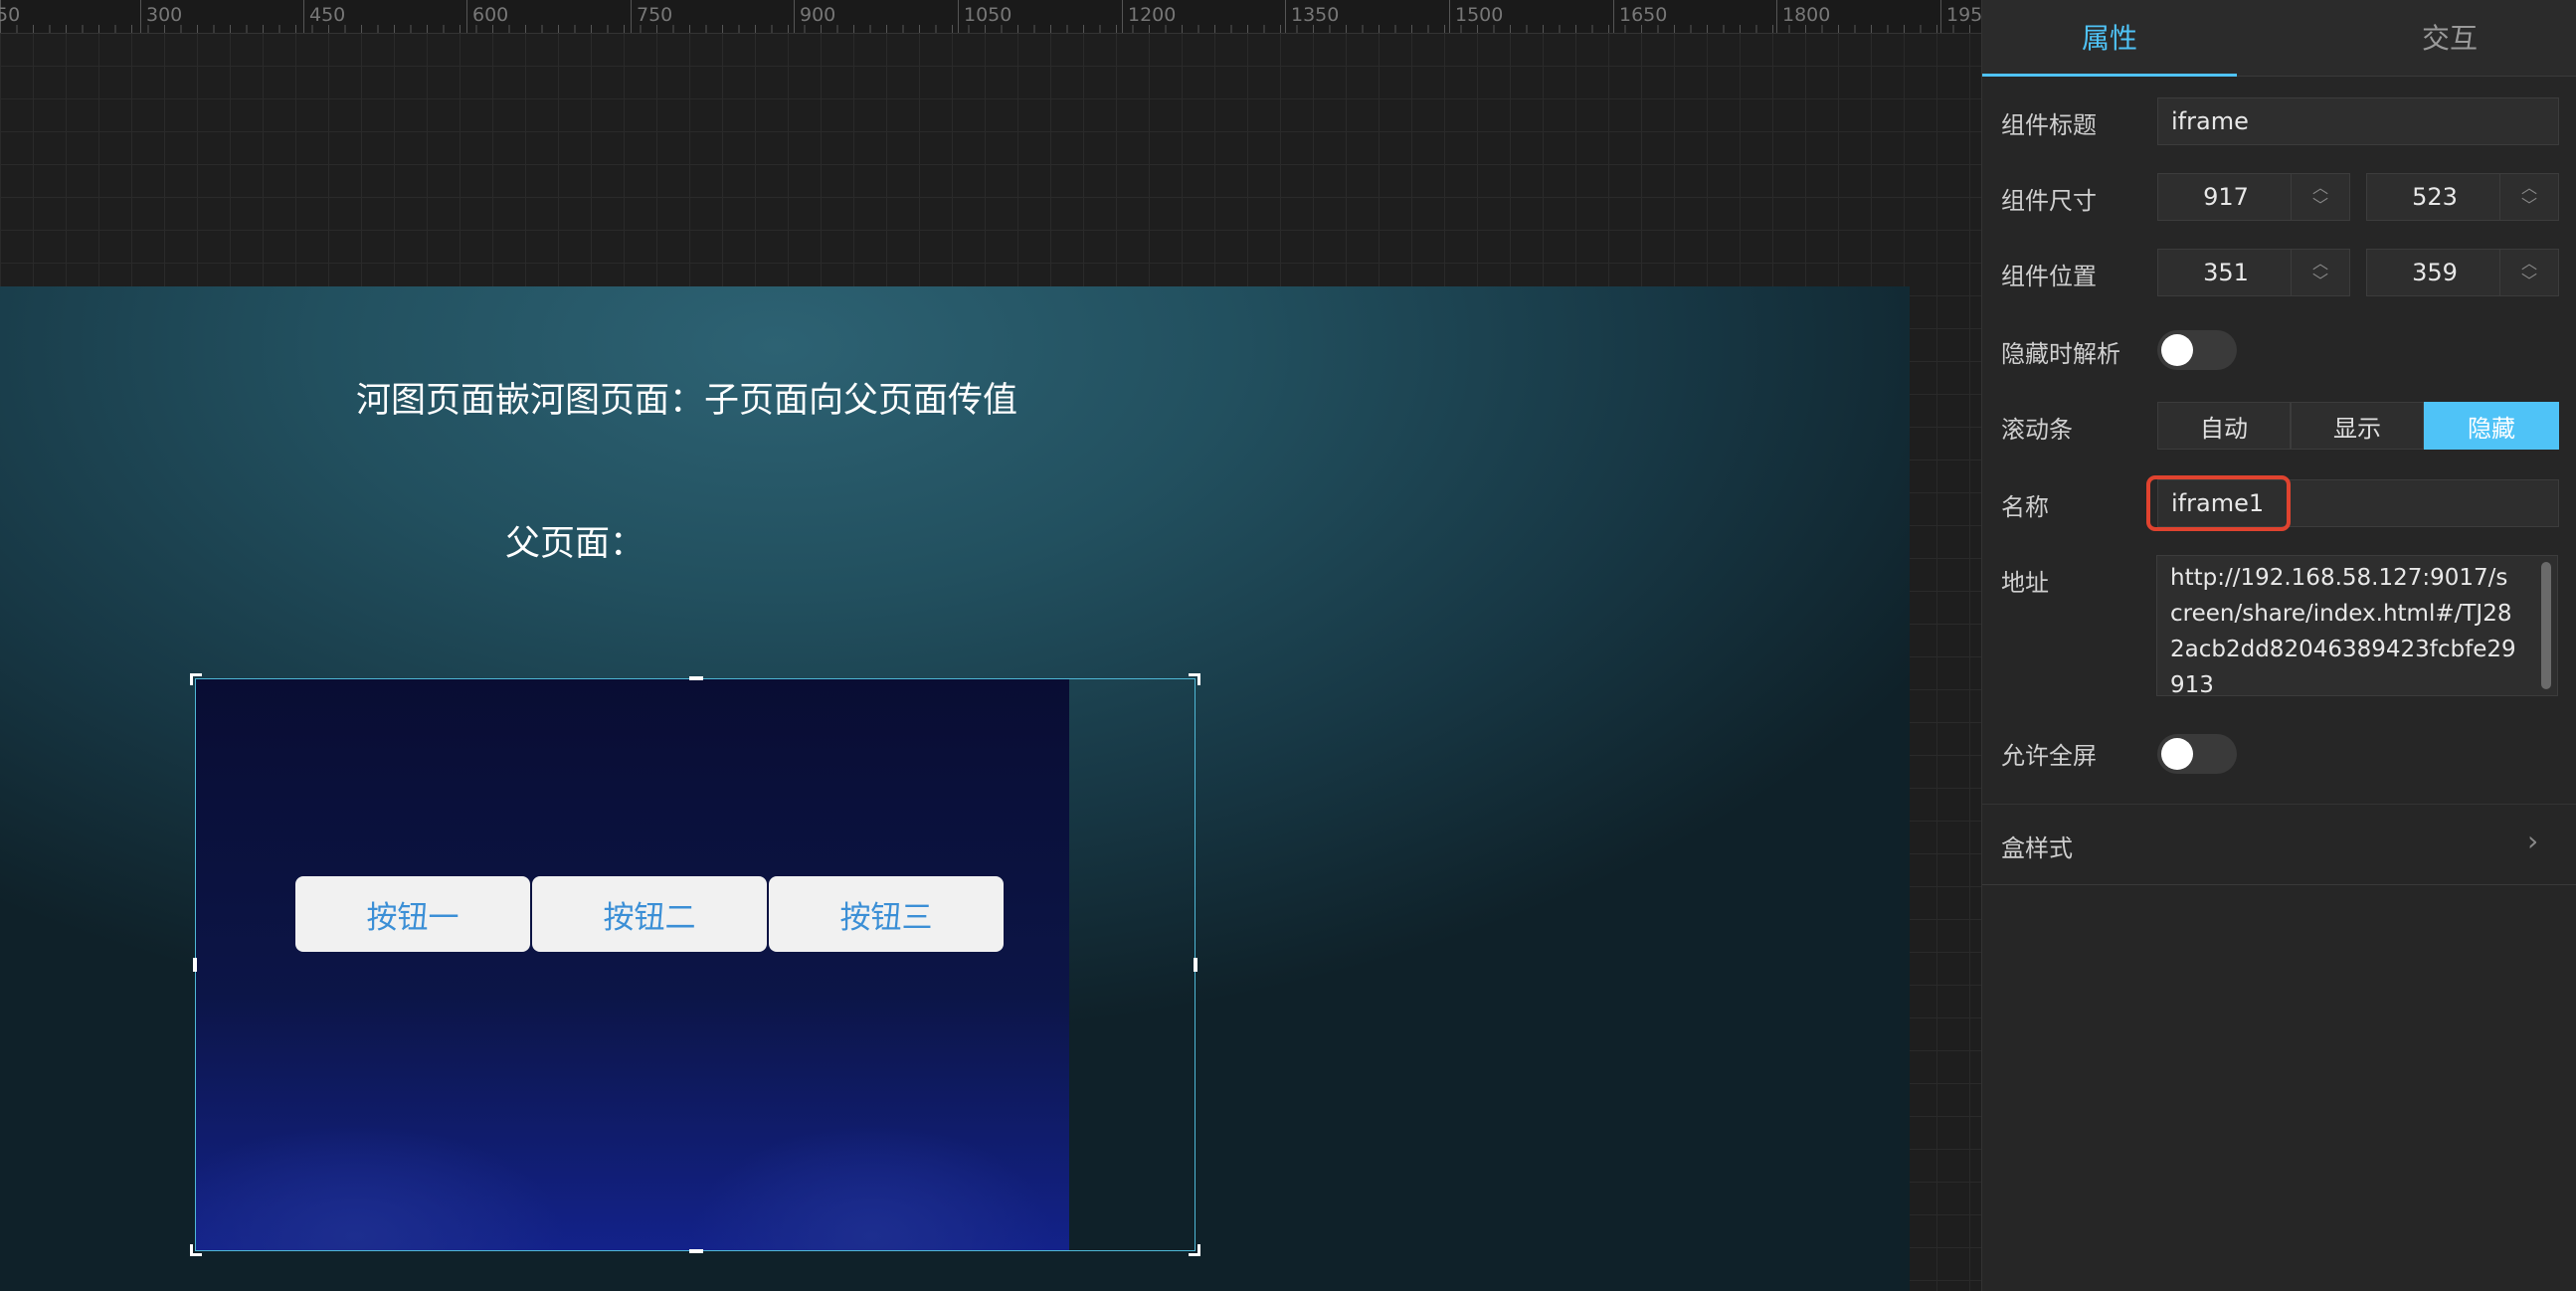 The image size is (2576, 1291). What do you see at coordinates (2218, 503) in the screenshot?
I see `name-field-highlight-annotation` at bounding box center [2218, 503].